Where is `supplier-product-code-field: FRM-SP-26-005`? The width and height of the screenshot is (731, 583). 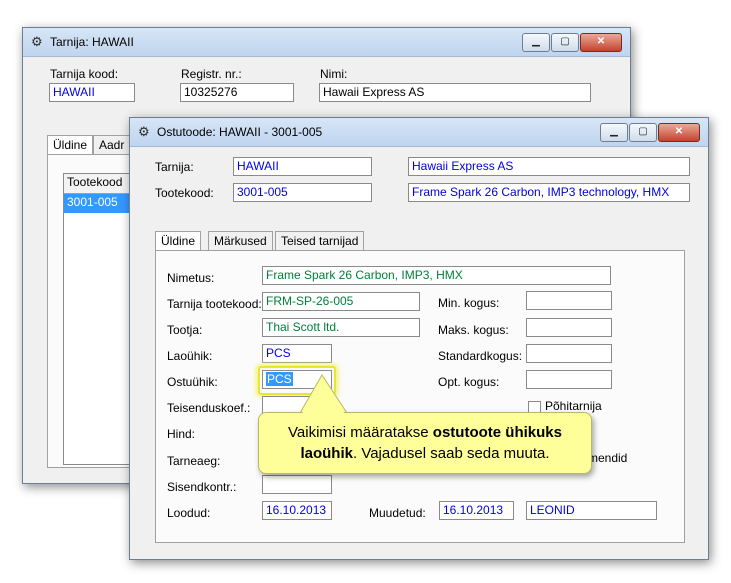
supplier-product-code-field: FRM-SP-26-005 is located at coordinates (341, 301).